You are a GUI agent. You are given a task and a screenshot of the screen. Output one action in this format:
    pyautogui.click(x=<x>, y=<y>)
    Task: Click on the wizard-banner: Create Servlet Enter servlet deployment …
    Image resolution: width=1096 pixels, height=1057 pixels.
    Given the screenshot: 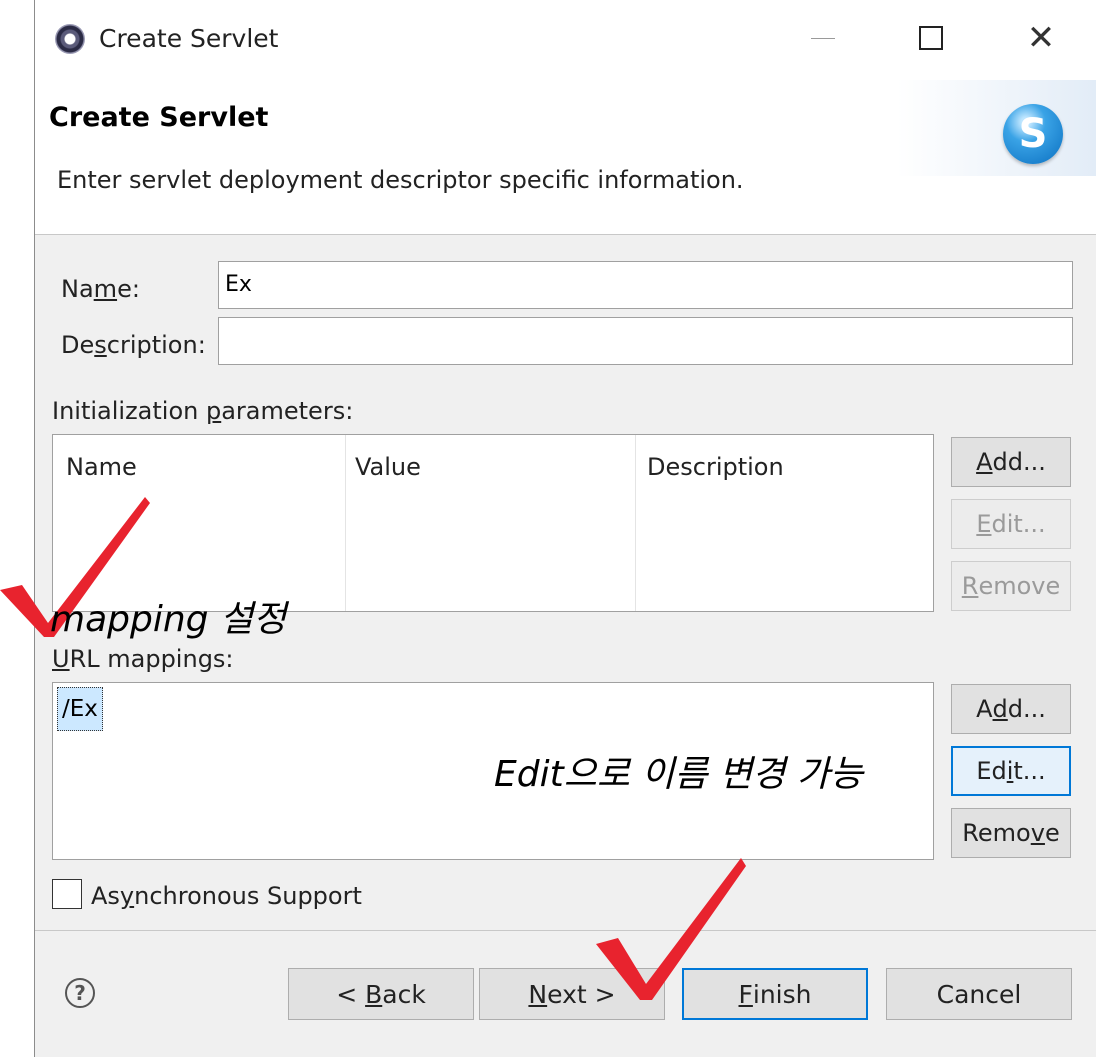 What is the action you would take?
    pyautogui.click(x=565, y=157)
    